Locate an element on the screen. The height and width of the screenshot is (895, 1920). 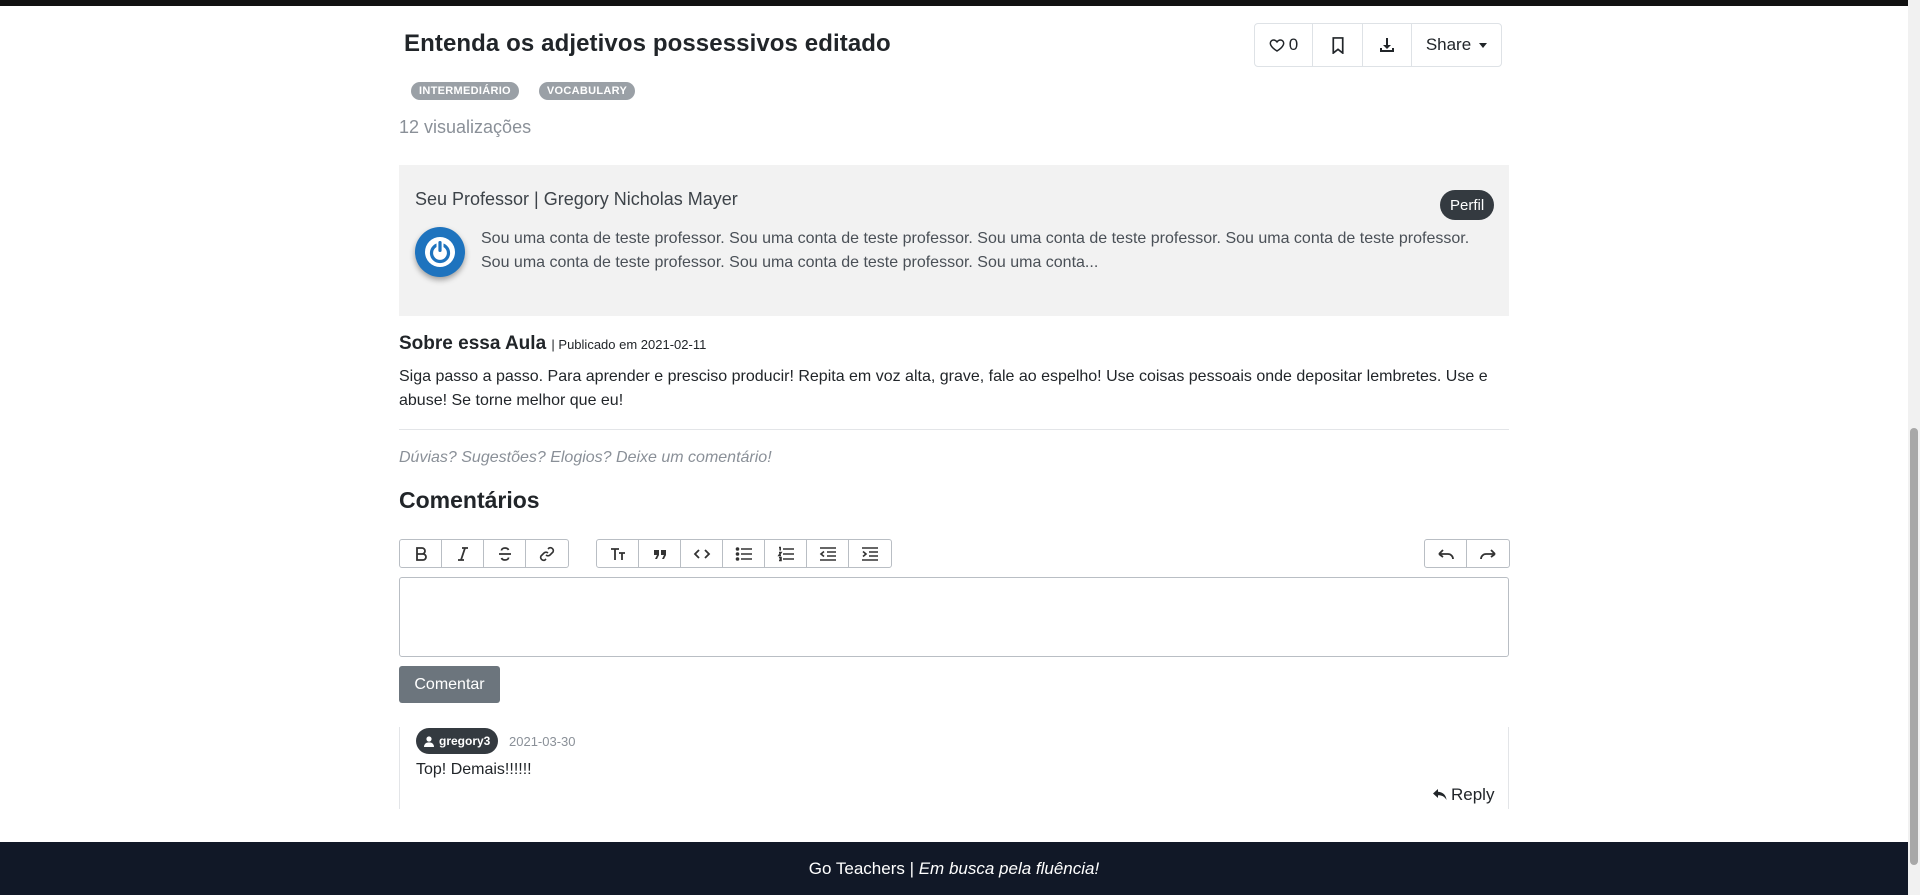
bookmark-button is located at coordinates (1338, 45).